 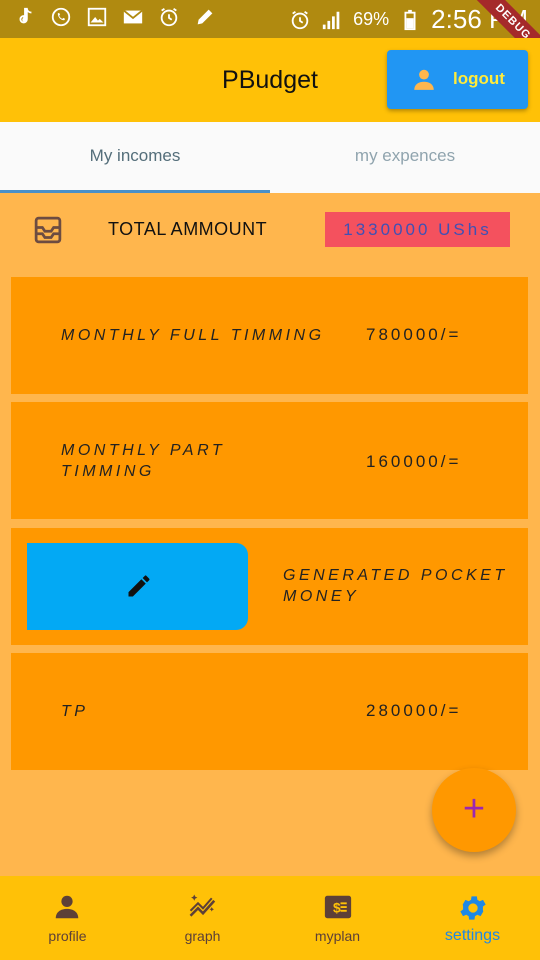 What do you see at coordinates (337, 936) in the screenshot?
I see `nav-label: myplan` at bounding box center [337, 936].